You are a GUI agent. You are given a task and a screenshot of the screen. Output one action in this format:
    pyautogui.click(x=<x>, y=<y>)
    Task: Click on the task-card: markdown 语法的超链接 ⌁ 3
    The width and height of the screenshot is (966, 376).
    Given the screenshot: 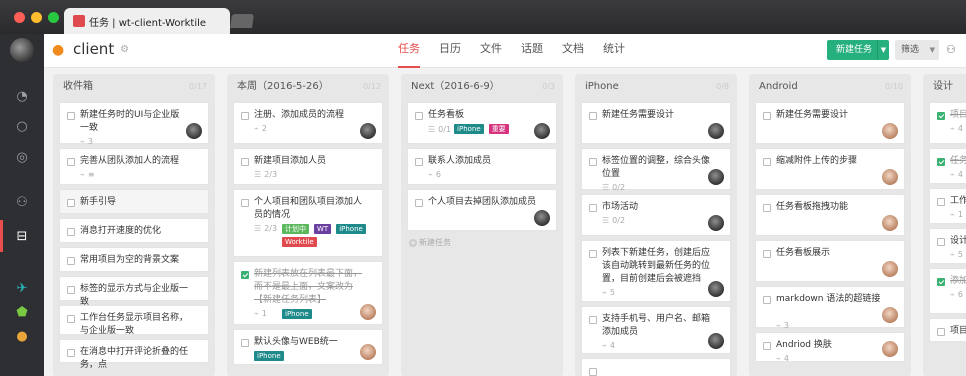 What is the action you would take?
    pyautogui.click(x=830, y=308)
    